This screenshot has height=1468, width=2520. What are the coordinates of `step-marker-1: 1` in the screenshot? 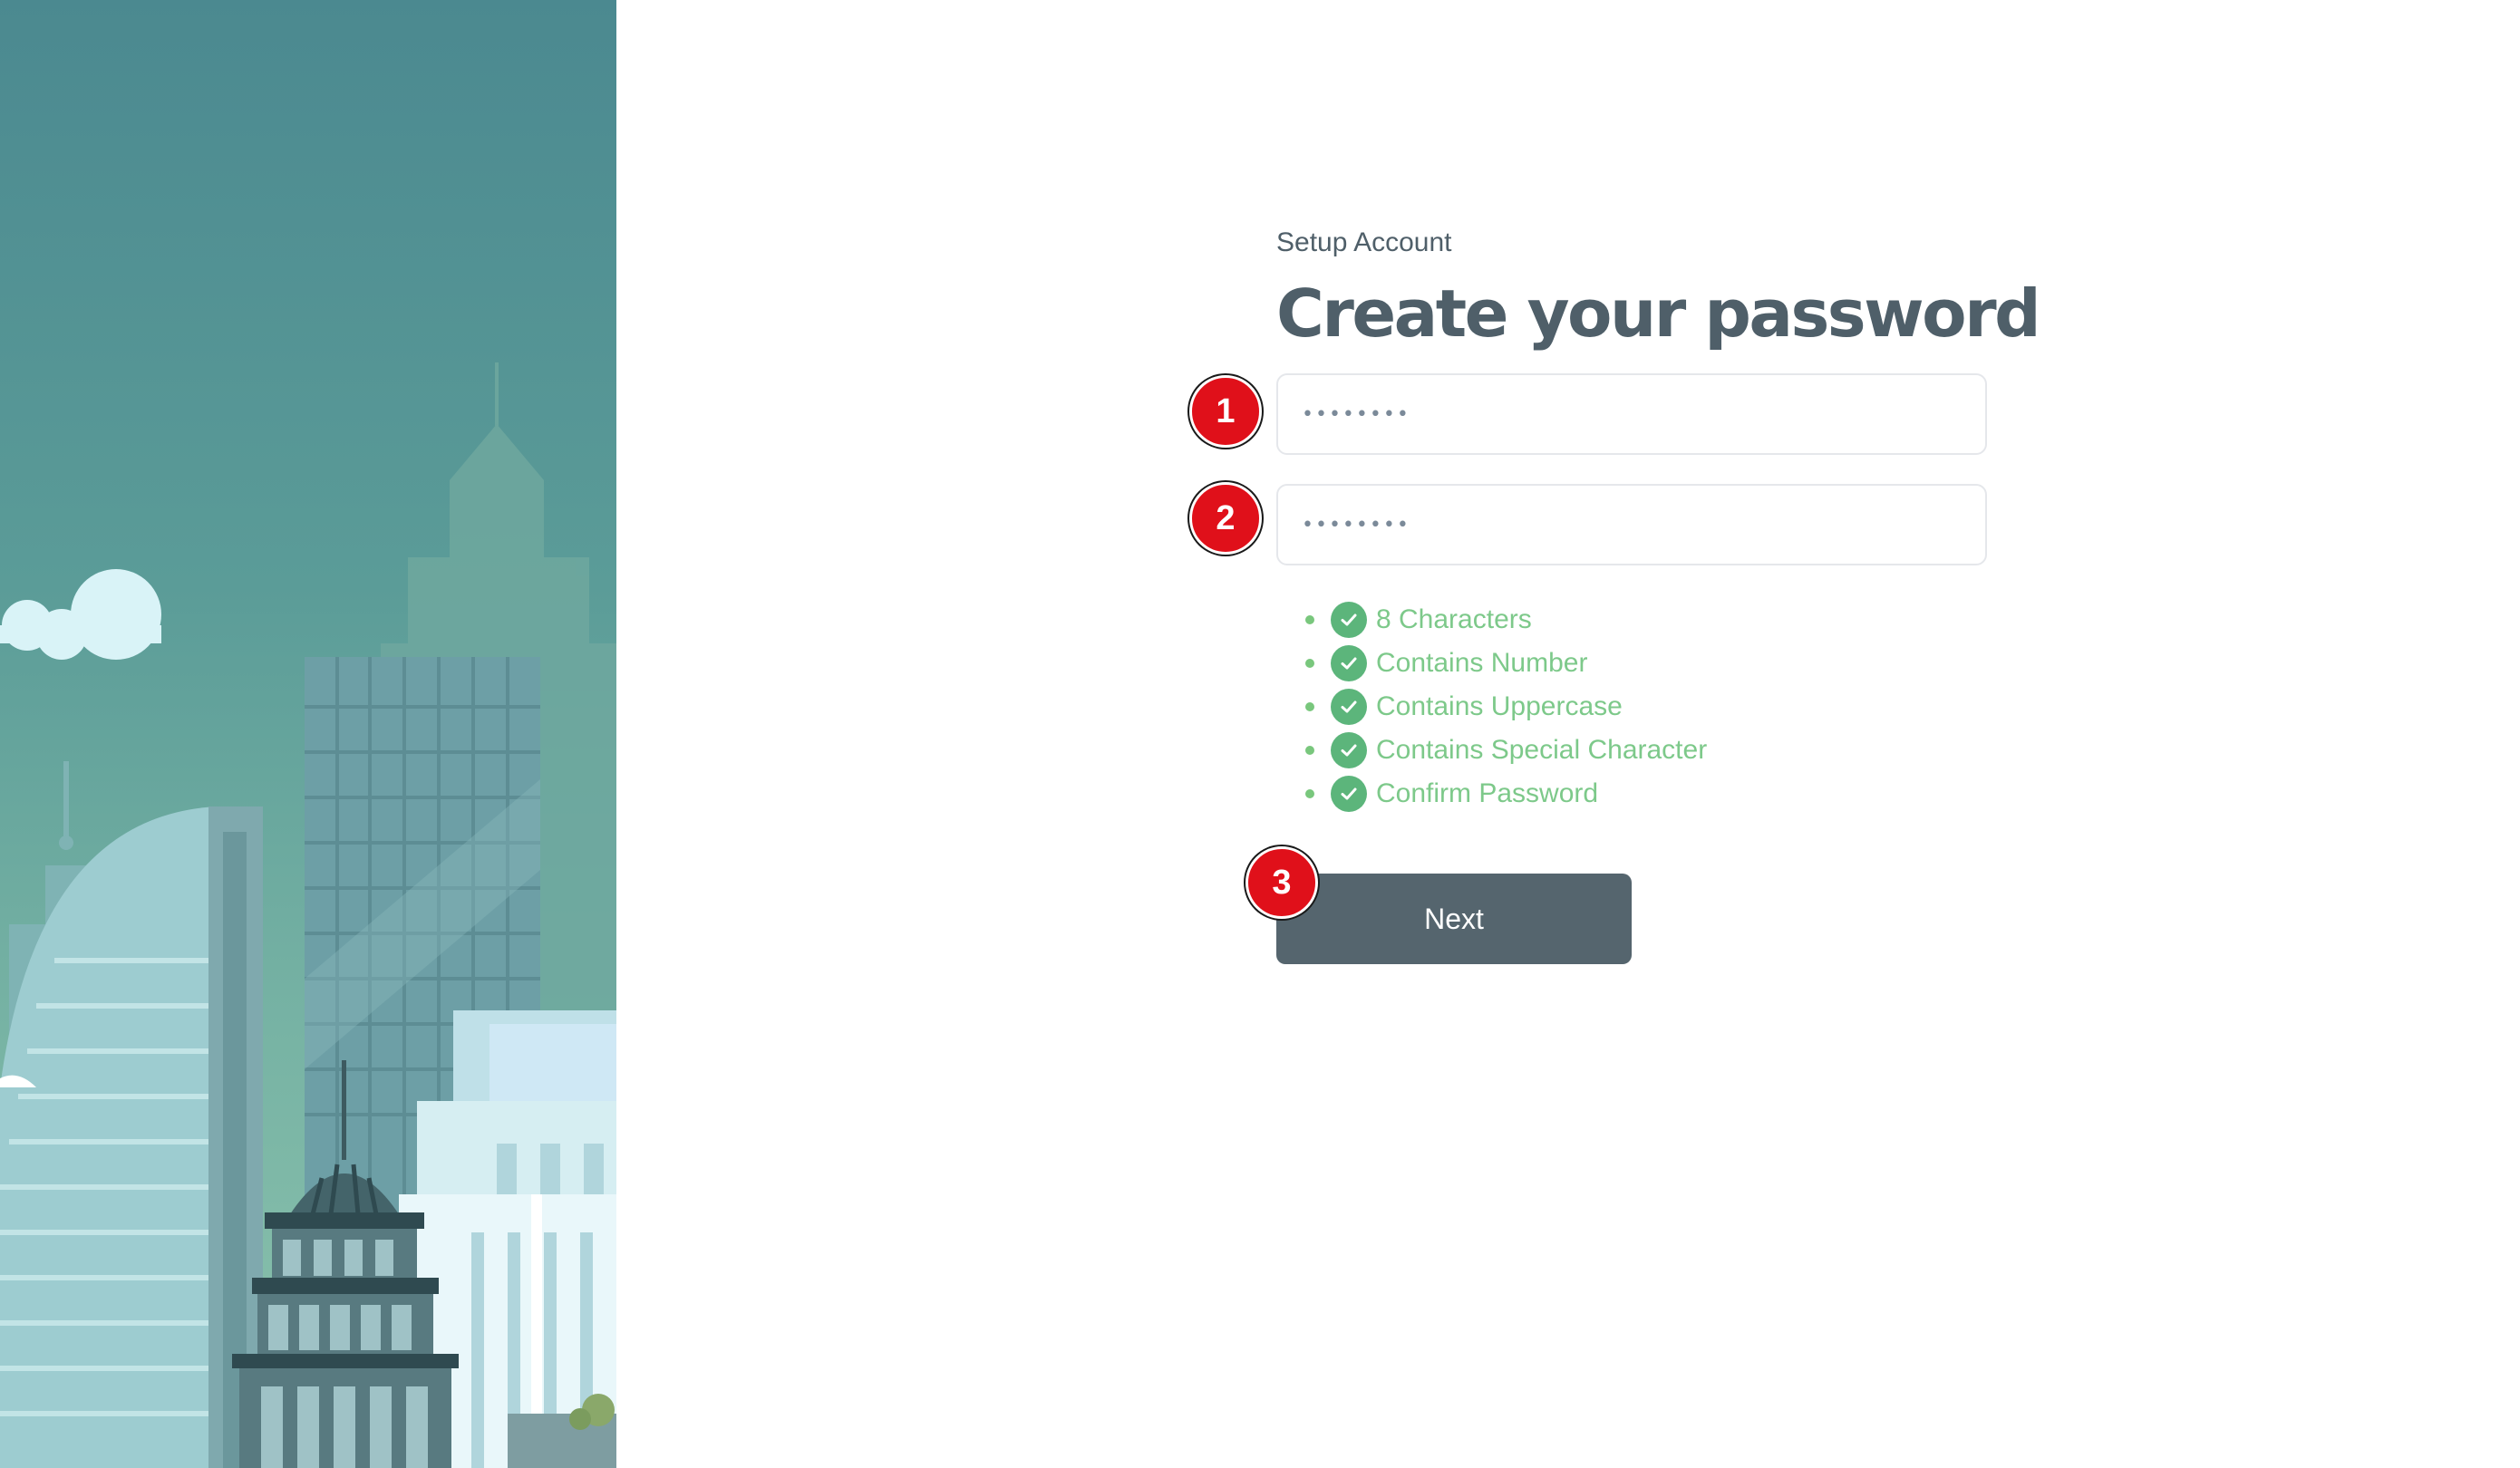 It's located at (1226, 411).